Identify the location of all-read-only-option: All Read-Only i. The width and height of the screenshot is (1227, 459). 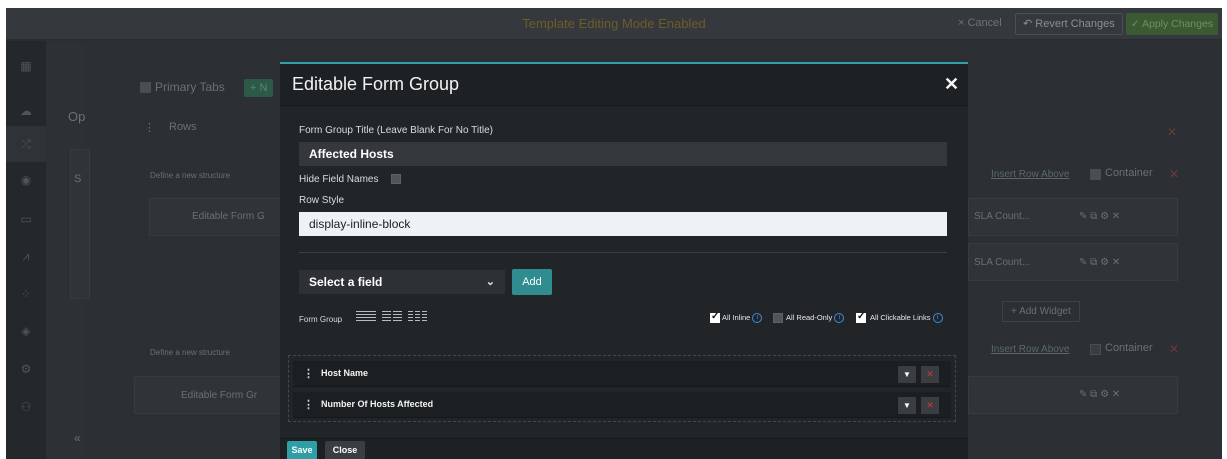
(815, 318).